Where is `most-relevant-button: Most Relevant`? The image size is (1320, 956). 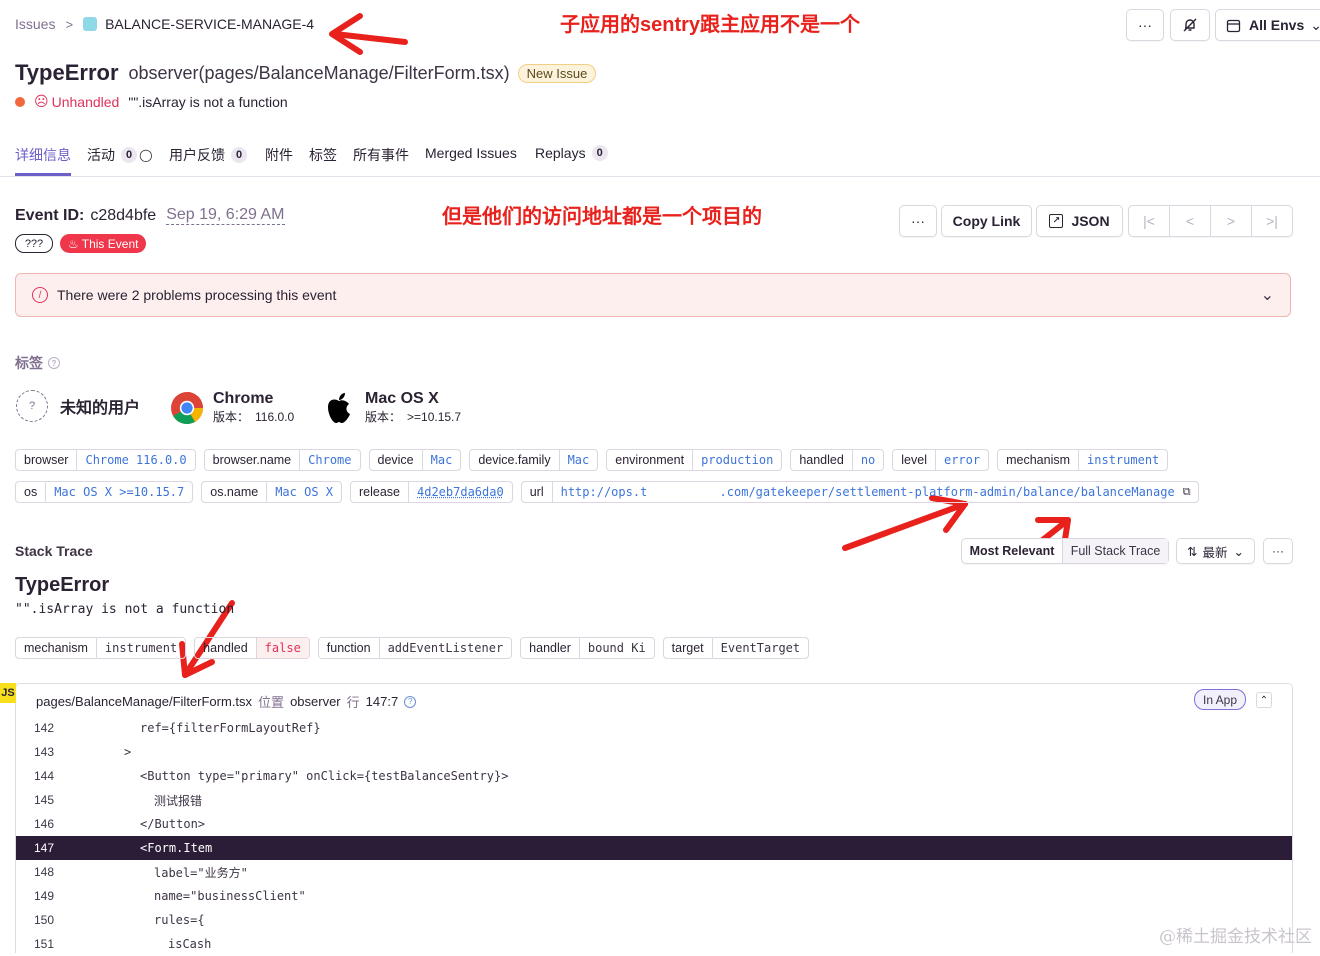
most-relevant-button: Most Relevant is located at coordinates (1012, 551).